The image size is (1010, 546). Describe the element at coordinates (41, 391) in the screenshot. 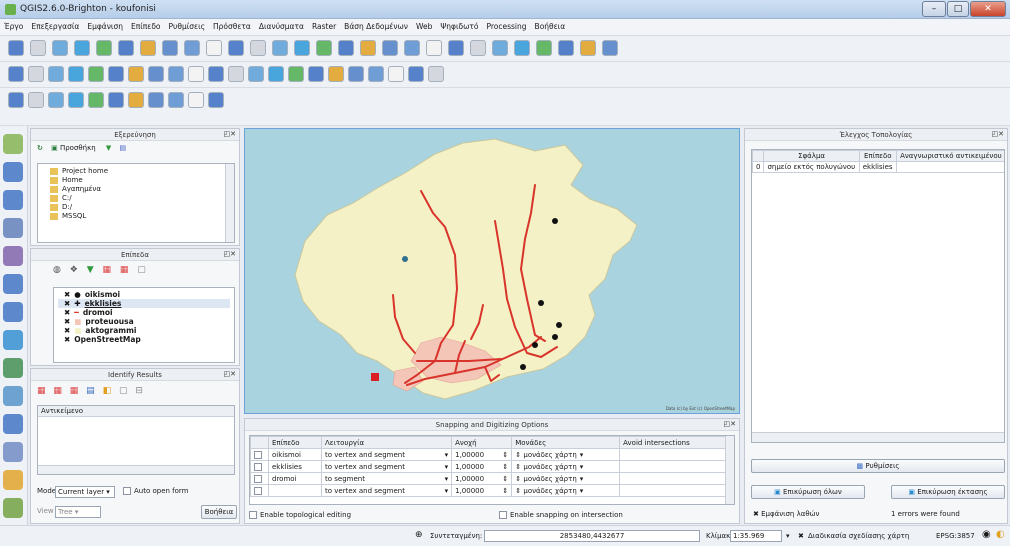

I see `expand-tree-icon: ▦` at that location.